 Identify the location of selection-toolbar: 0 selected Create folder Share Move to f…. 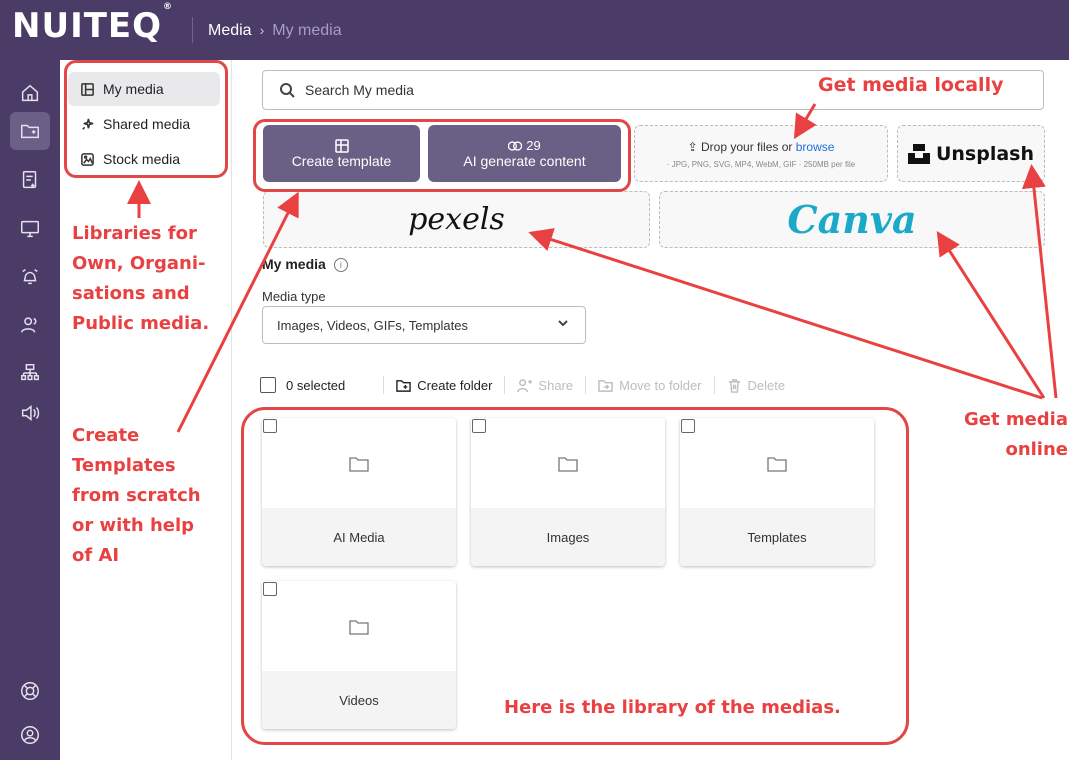
(522, 385).